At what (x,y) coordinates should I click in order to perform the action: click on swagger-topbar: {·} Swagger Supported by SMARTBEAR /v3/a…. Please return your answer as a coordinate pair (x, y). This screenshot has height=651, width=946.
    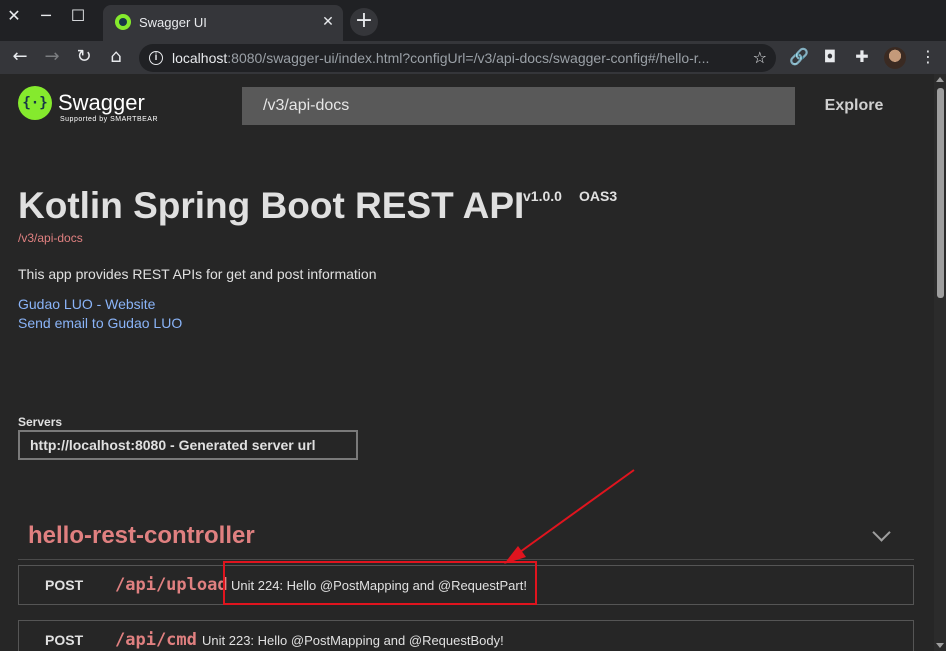
    Looking at the image, I should click on (467, 105).